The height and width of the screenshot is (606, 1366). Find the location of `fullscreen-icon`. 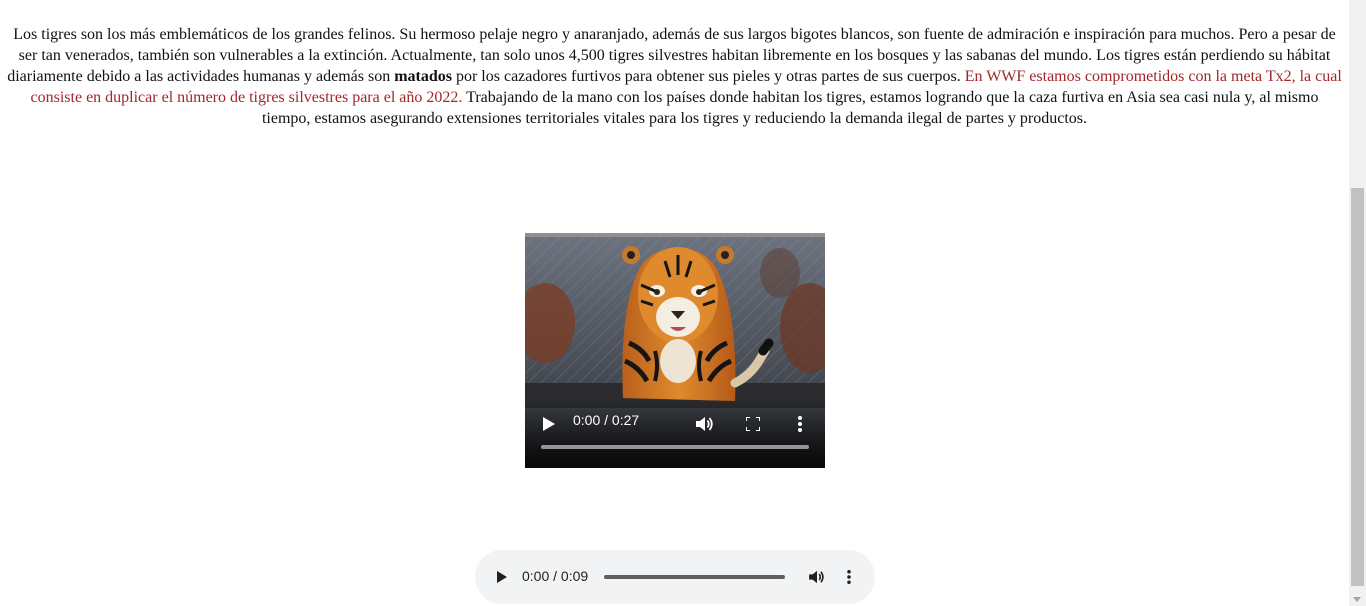

fullscreen-icon is located at coordinates (753, 424).